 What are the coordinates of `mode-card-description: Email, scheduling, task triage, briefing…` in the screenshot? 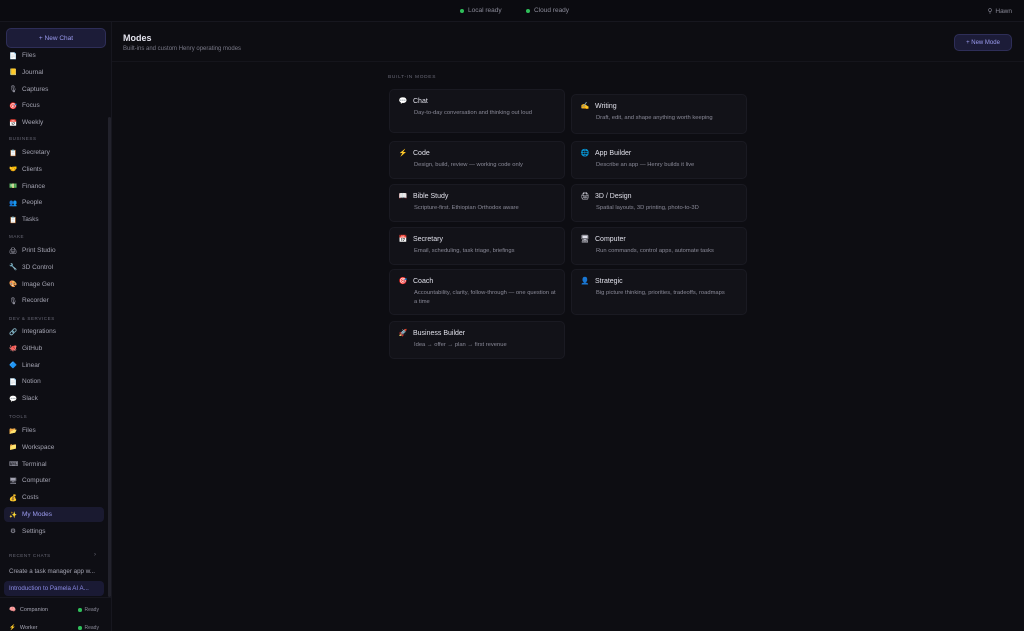 It's located at (464, 251).